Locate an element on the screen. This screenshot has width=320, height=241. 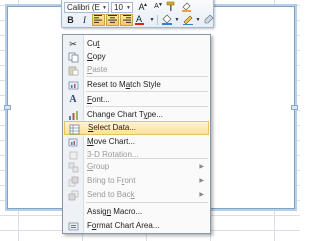
menu-item-label: Reset to Match Style is located at coordinates (124, 84).